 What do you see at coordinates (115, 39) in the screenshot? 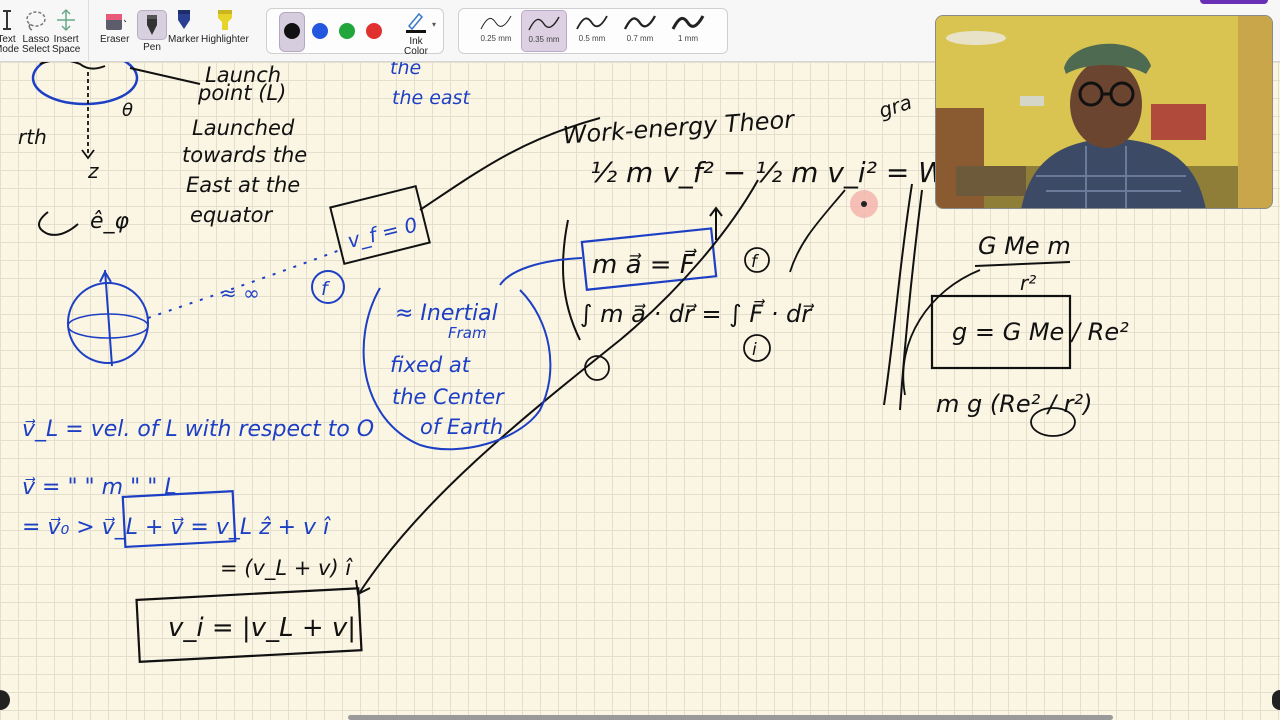
I see `eraser-label: Eraser` at bounding box center [115, 39].